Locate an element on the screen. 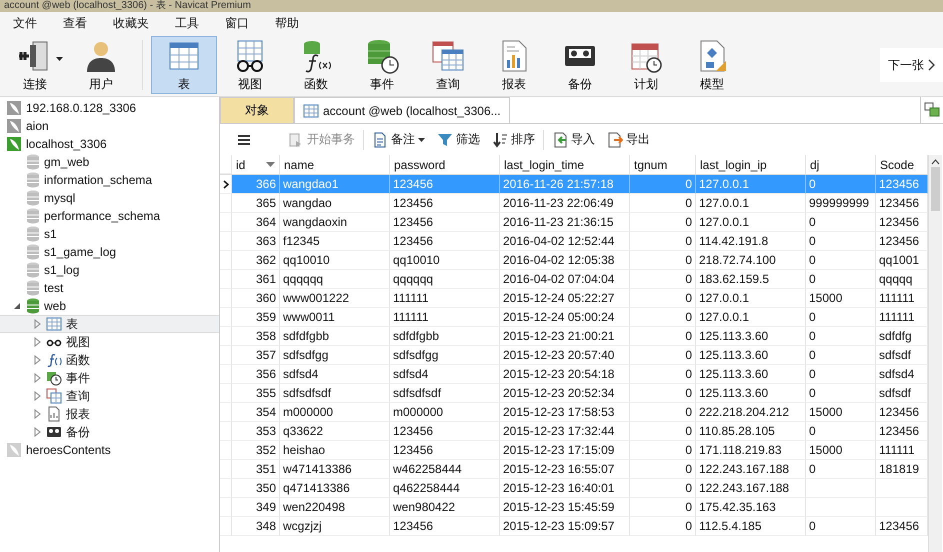 This screenshot has width=943, height=552. expanded-arrow-icon is located at coordinates (17, 306).